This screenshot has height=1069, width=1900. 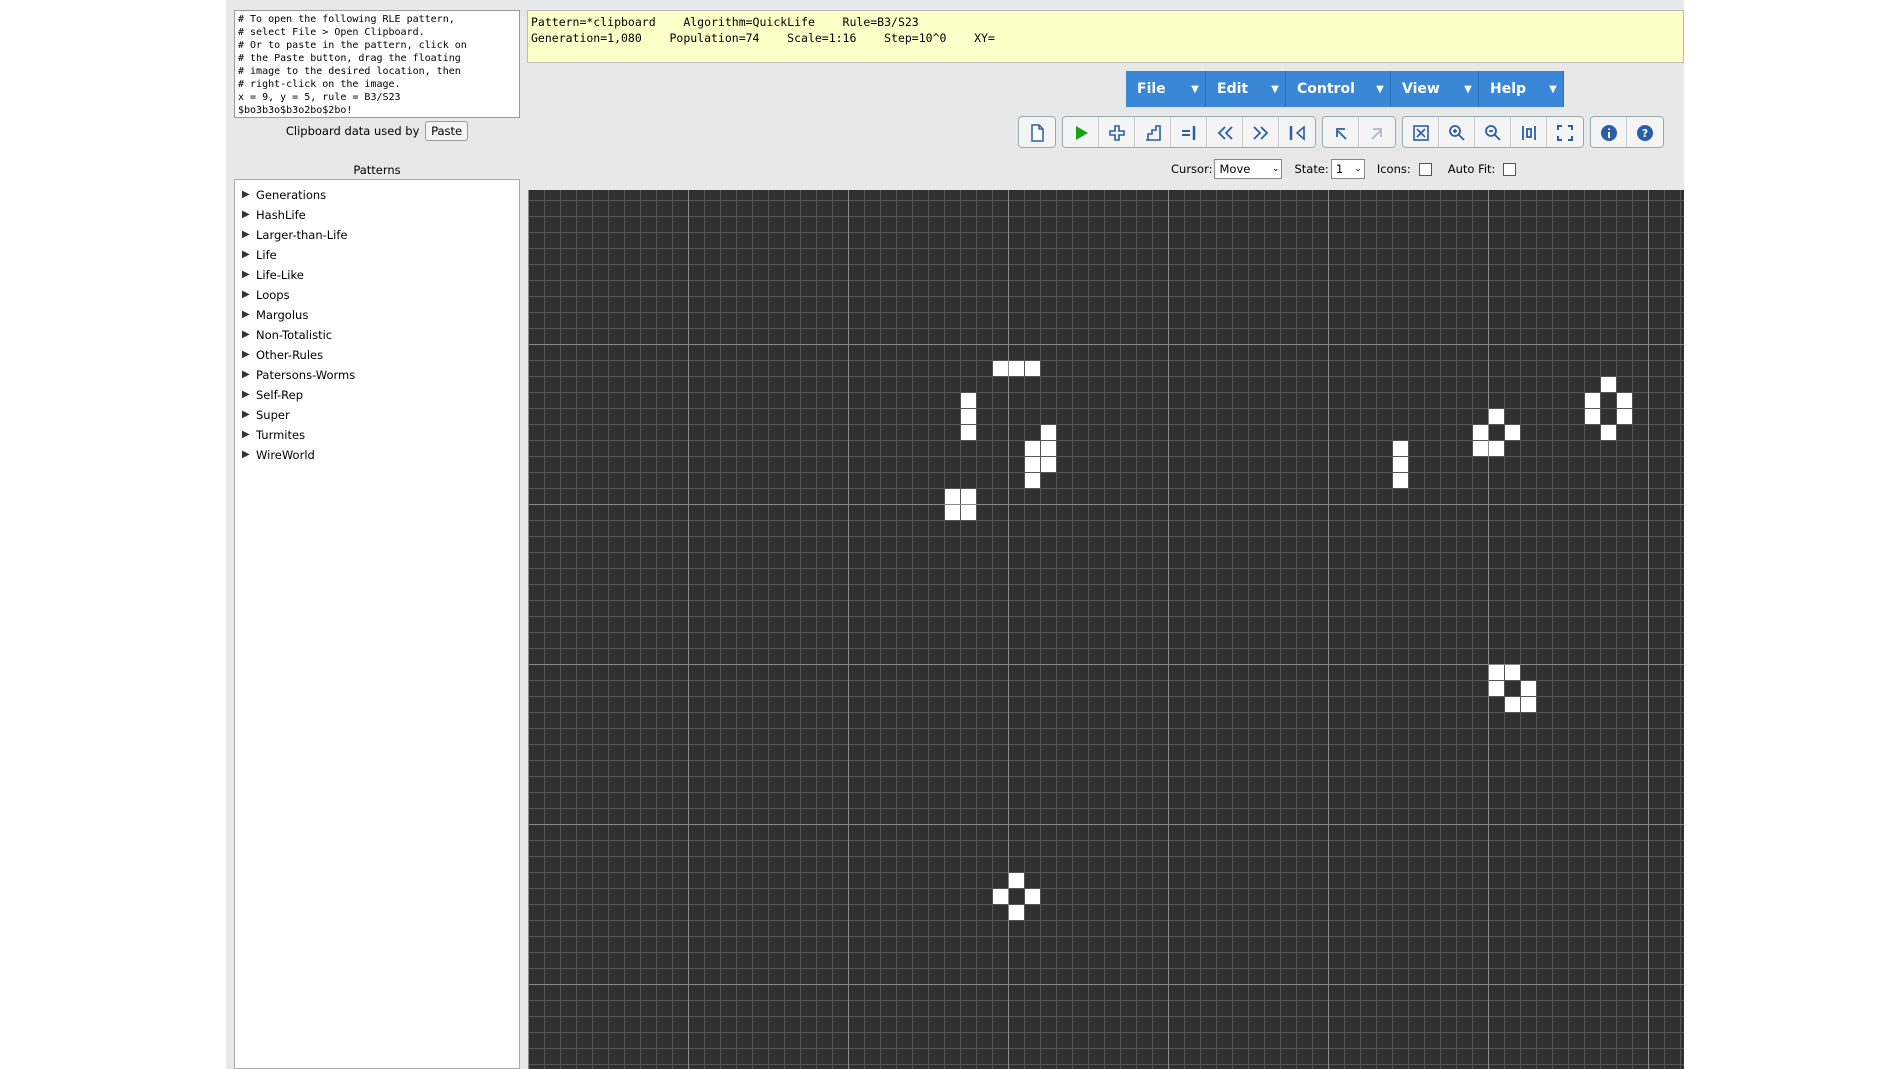 I want to click on menu-bar: File ▼ Edit ▼ Control ▼ View ▼ Help ▼, so click(x=1345, y=89).